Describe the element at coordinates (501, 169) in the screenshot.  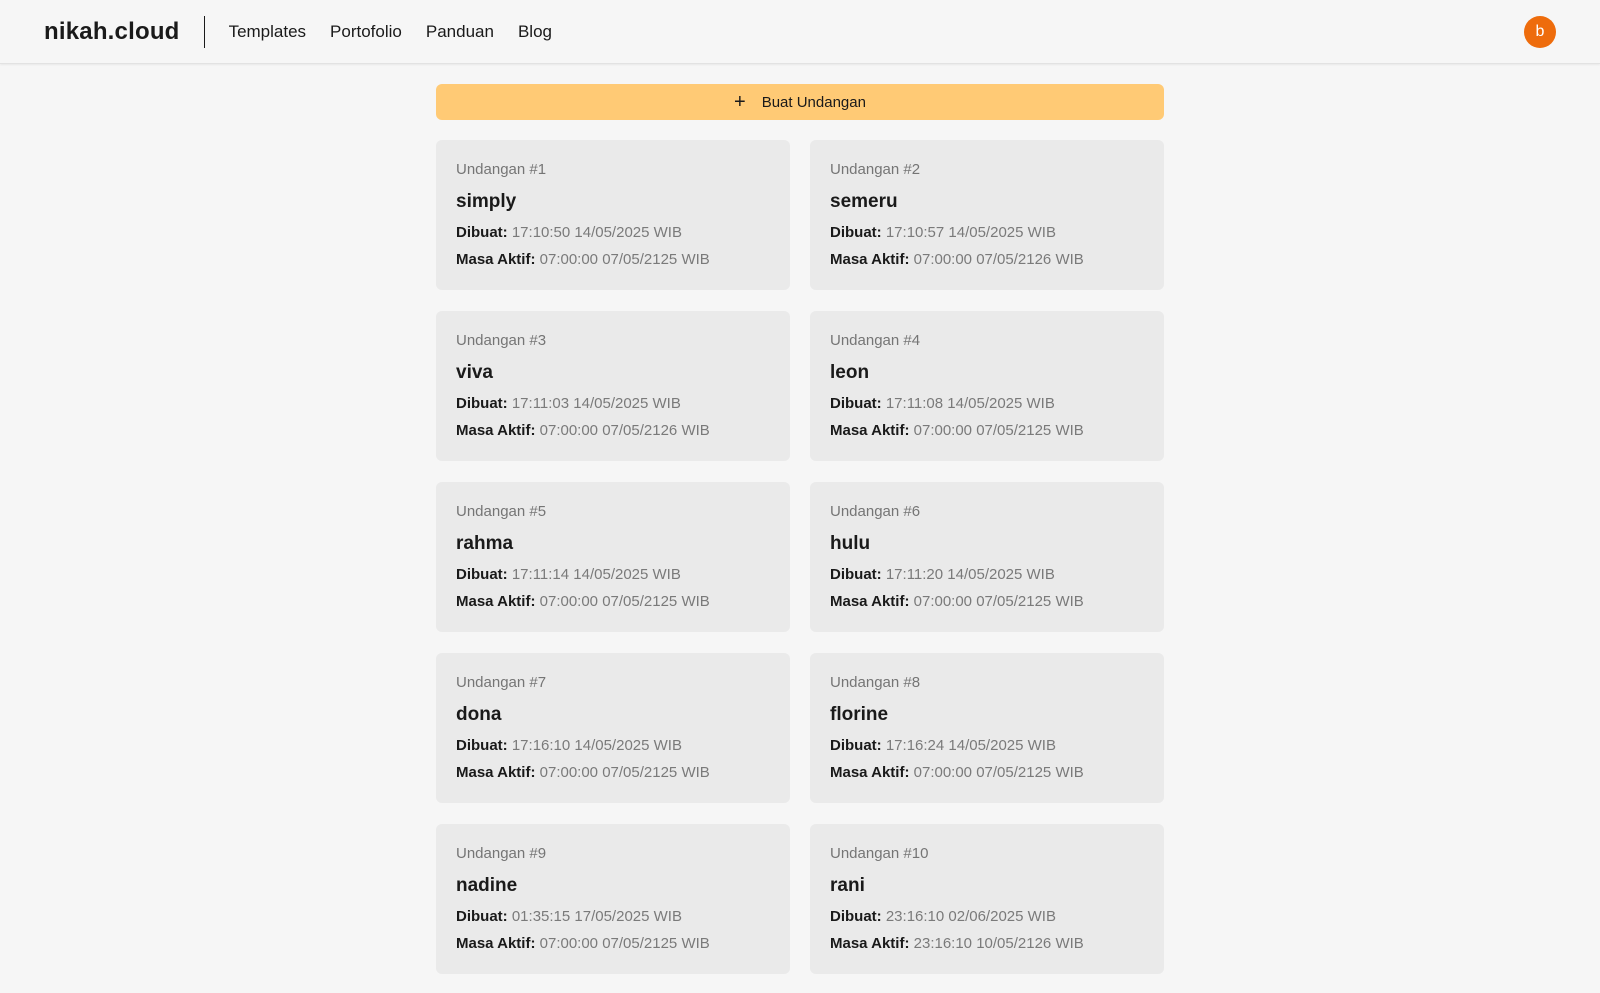
I see `invitation-number: Undangan #1` at that location.